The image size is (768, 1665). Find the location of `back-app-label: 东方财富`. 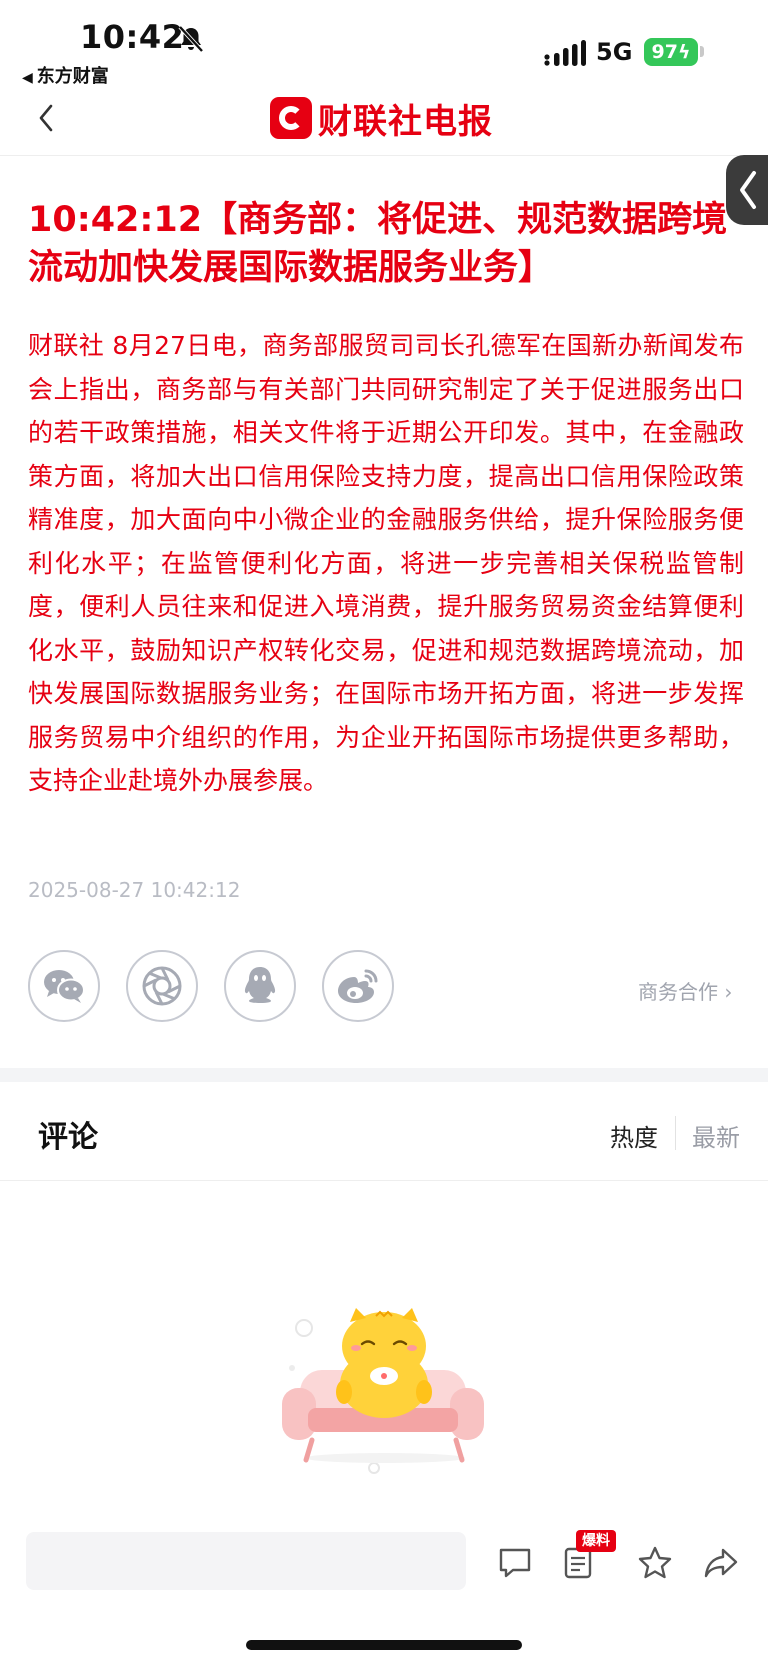

back-app-label: 东方财富 is located at coordinates (72, 76).